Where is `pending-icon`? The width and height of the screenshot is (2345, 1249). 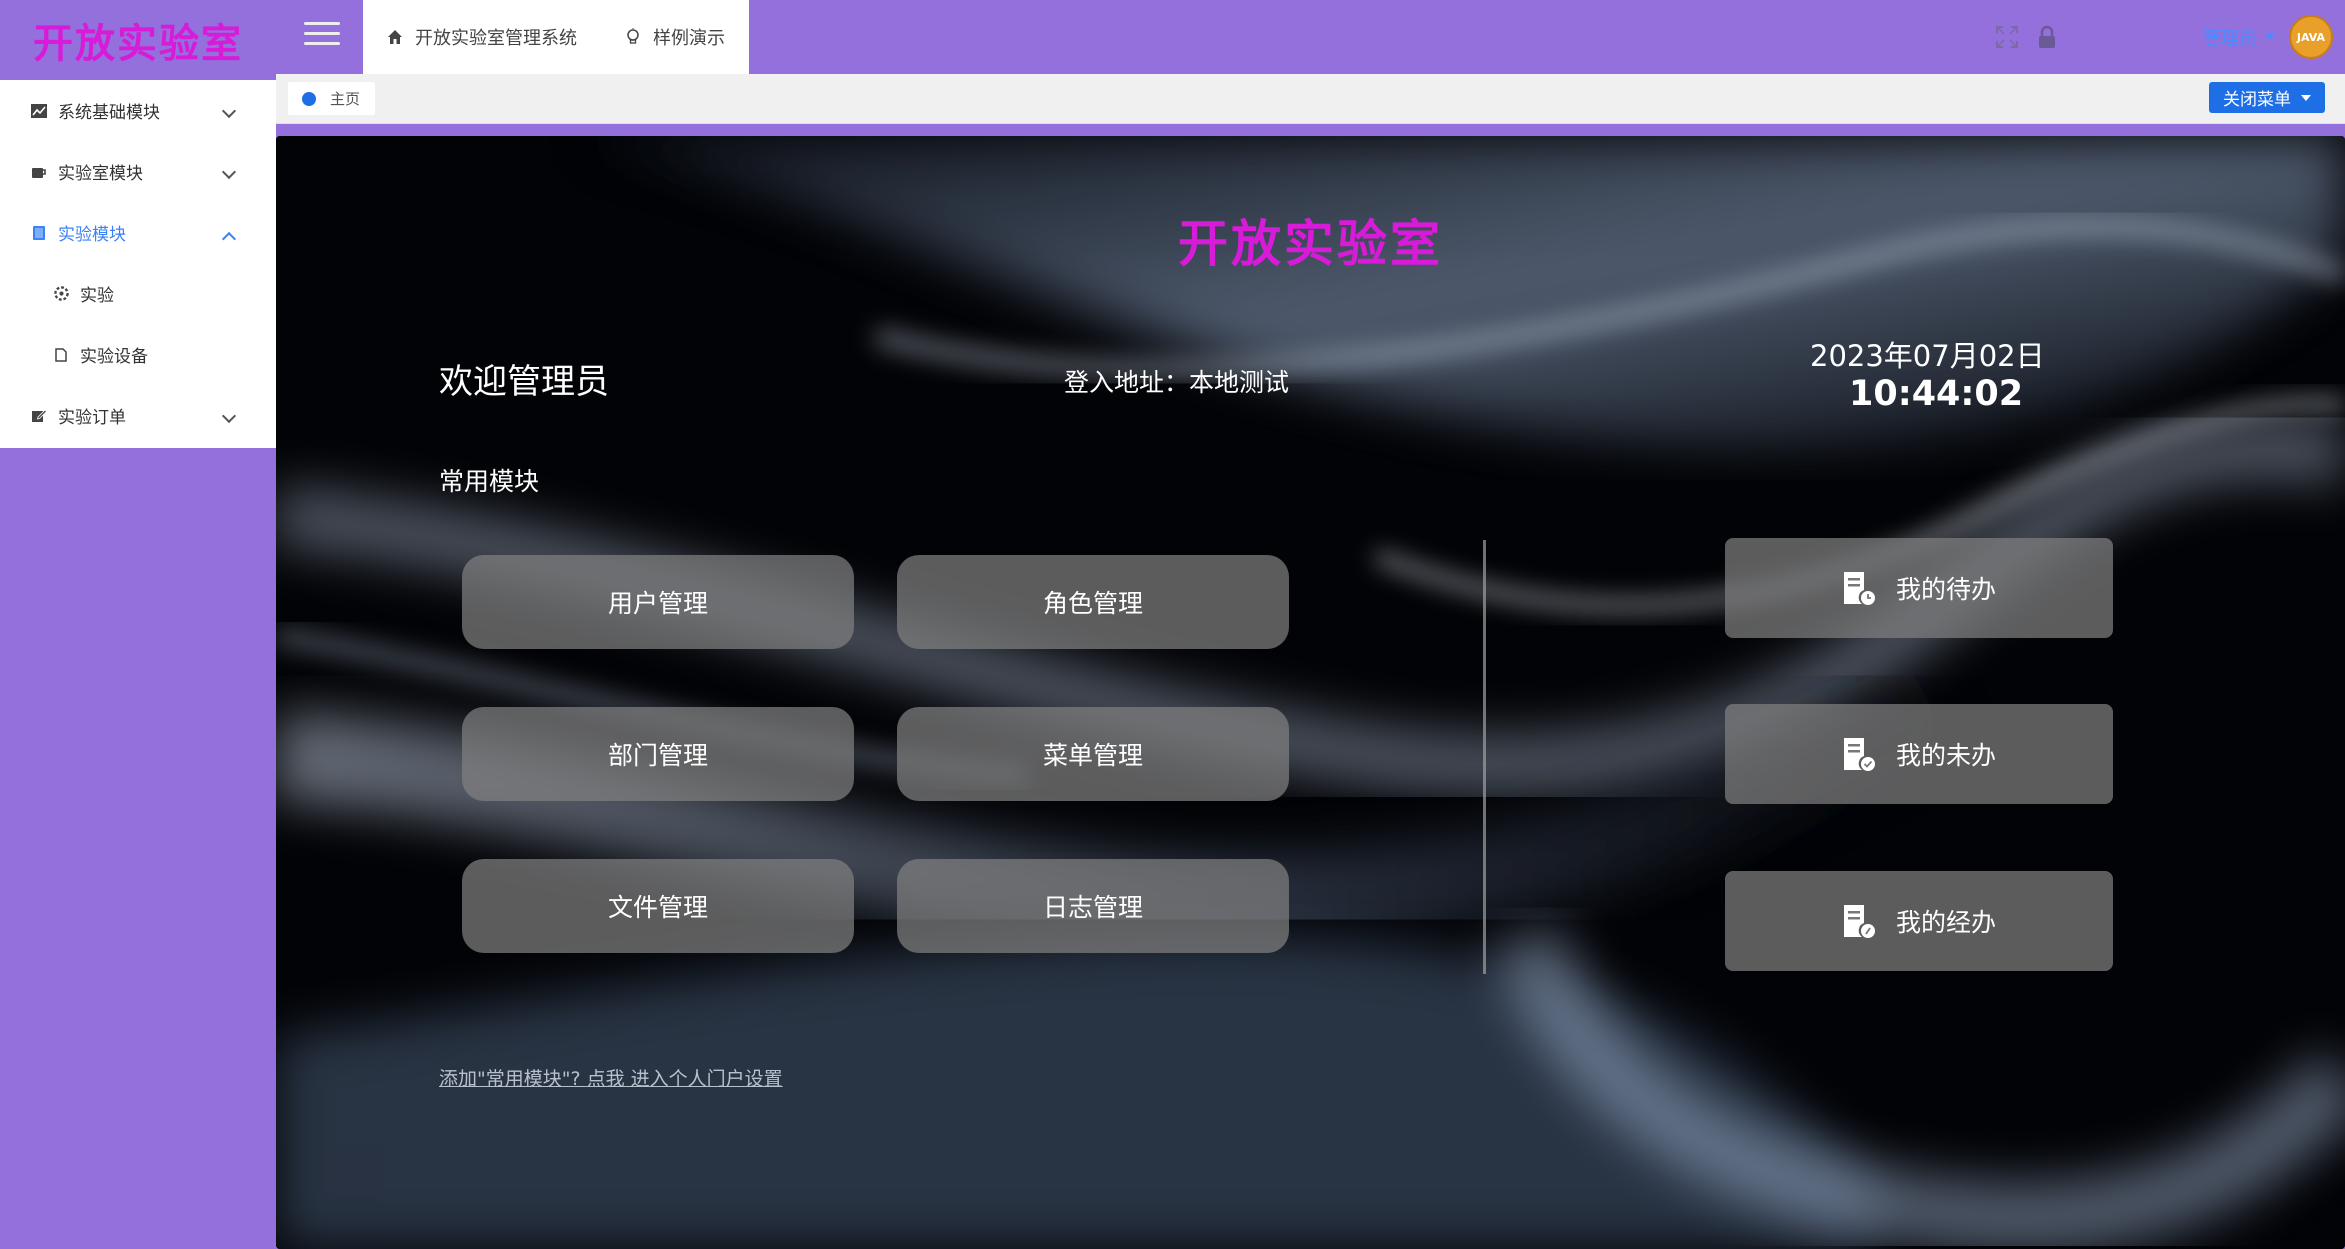 pending-icon is located at coordinates (1859, 754).